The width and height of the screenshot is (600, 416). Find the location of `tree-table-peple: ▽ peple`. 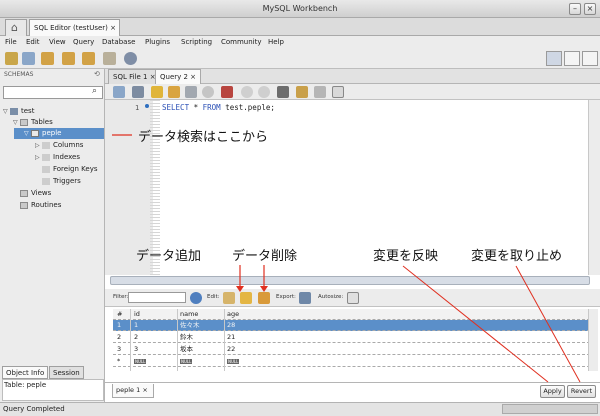

tree-table-peple: ▽ peple is located at coordinates (42, 133).